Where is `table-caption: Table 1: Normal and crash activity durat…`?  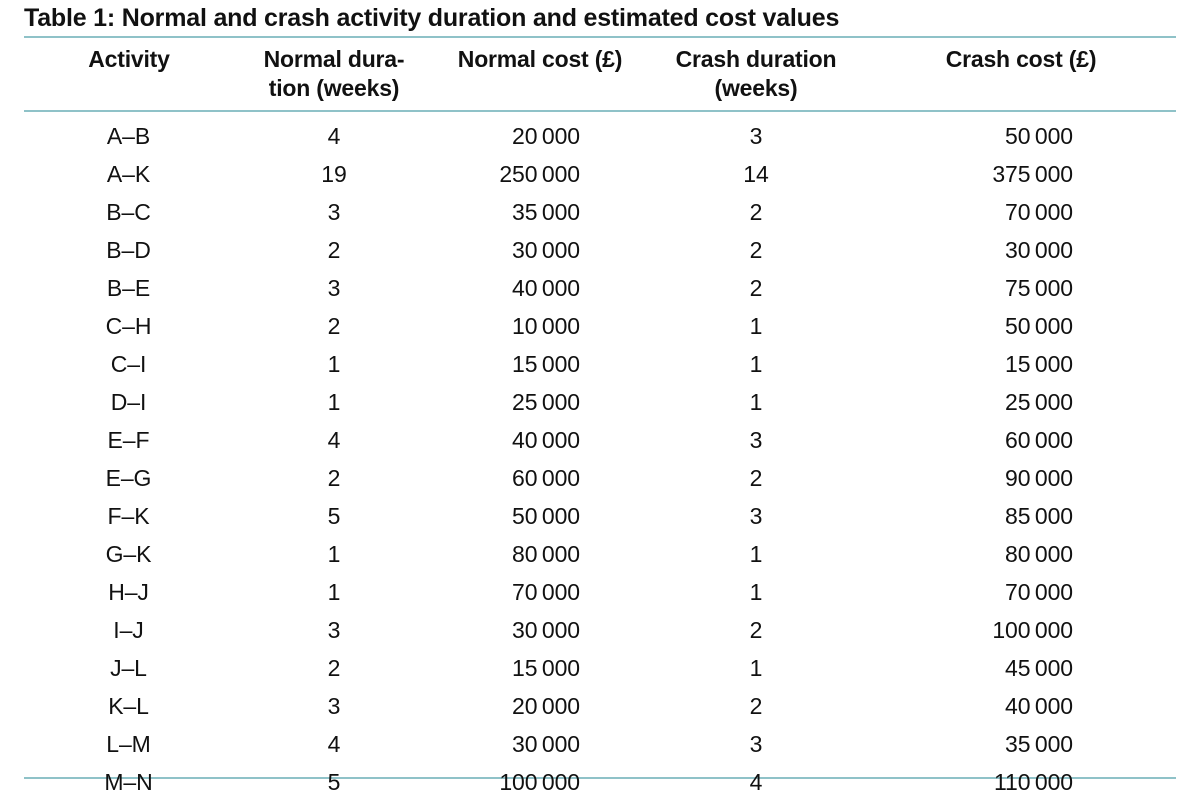 table-caption: Table 1: Normal and crash activity durat… is located at coordinates (432, 18).